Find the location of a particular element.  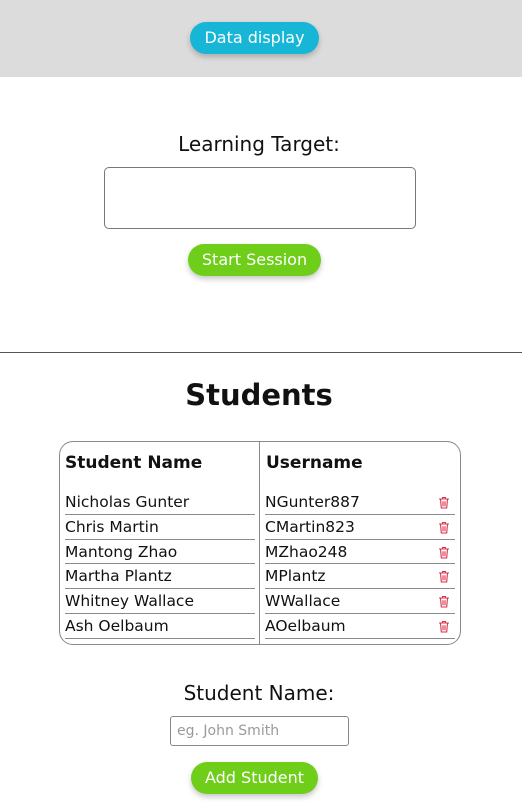

username-cell: NGunter887 is located at coordinates (360, 502).